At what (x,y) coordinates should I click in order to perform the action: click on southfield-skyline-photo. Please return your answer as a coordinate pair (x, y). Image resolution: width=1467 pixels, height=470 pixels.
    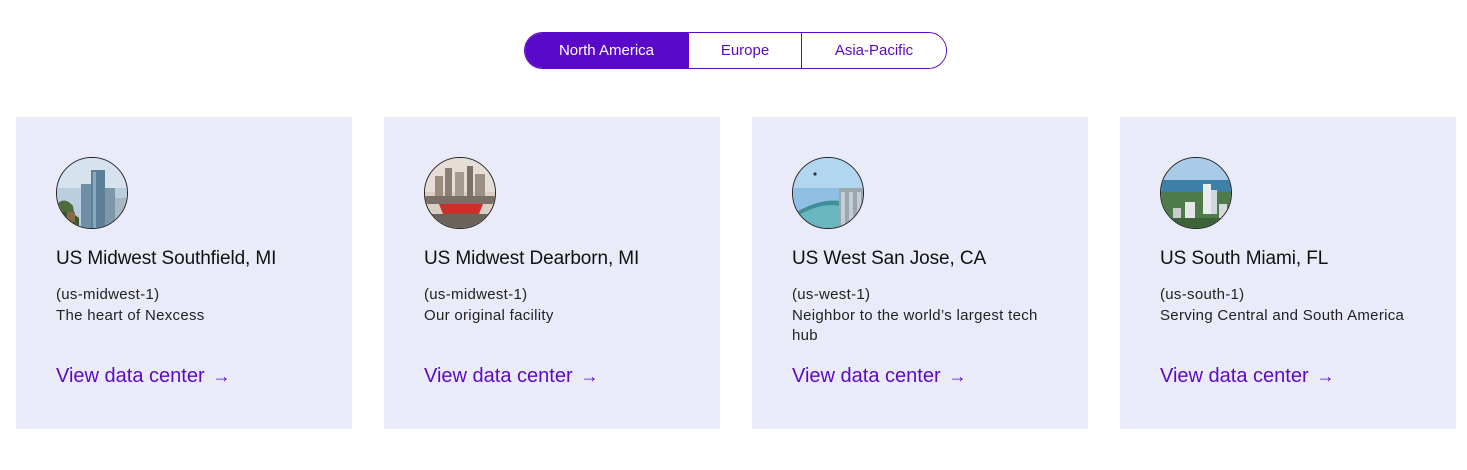
    Looking at the image, I should click on (92, 193).